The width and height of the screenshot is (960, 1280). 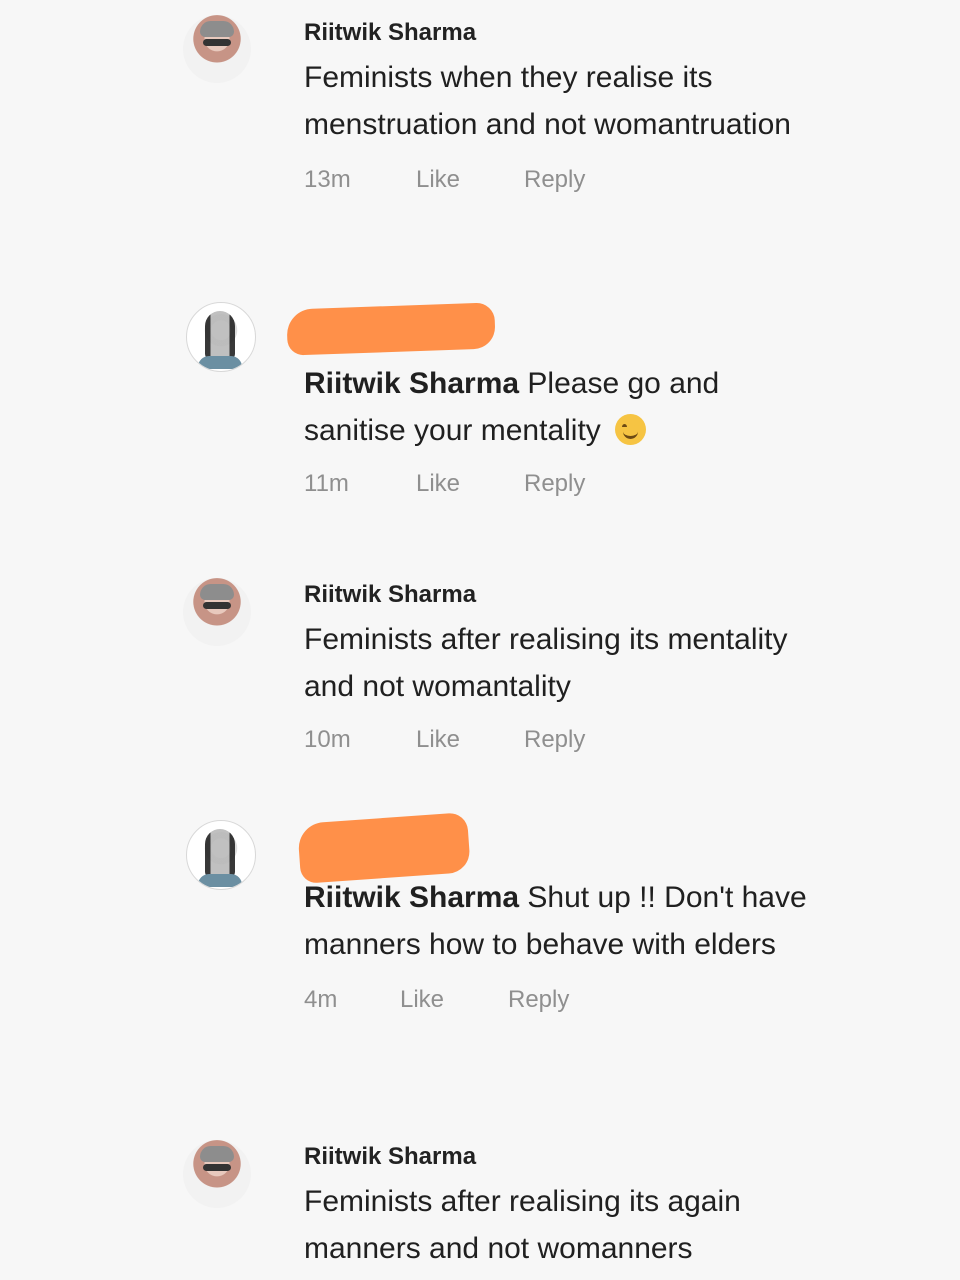 What do you see at coordinates (321, 999) in the screenshot?
I see `comment-time: 4m` at bounding box center [321, 999].